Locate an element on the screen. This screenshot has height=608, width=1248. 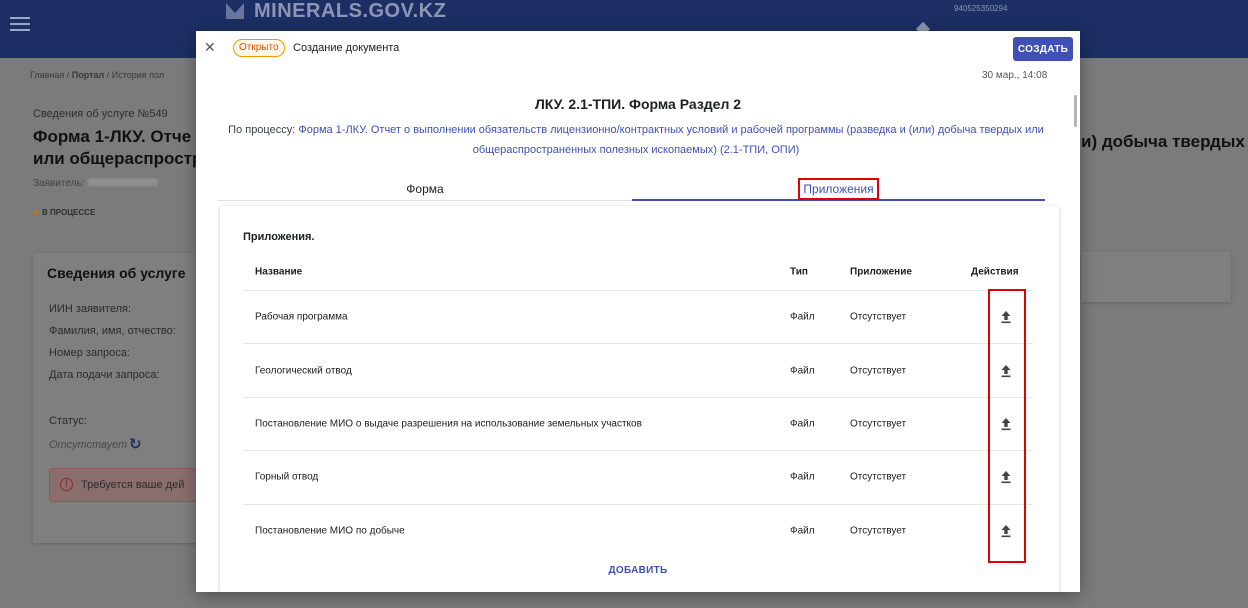
row-name: Горный отвод is located at coordinates (287, 477).